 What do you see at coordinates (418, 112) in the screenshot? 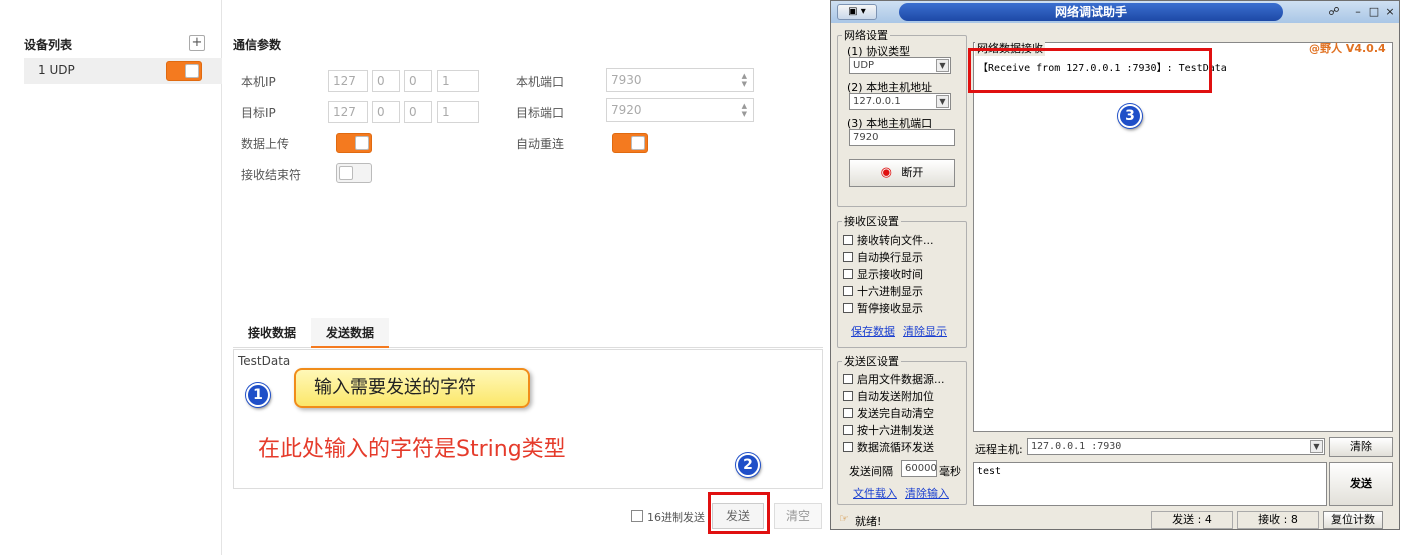
I see `target-ip-octet-3: 0` at bounding box center [418, 112].